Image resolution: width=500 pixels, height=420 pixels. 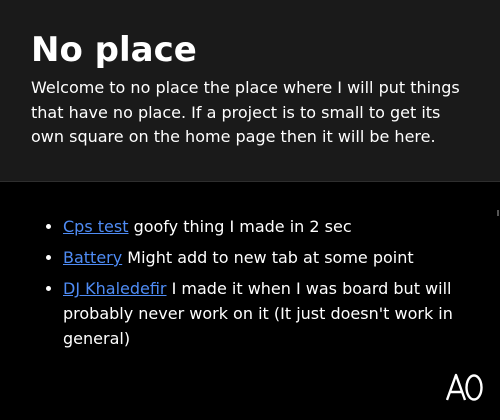 What do you see at coordinates (498, 213) in the screenshot?
I see `scroll-edge-mark` at bounding box center [498, 213].